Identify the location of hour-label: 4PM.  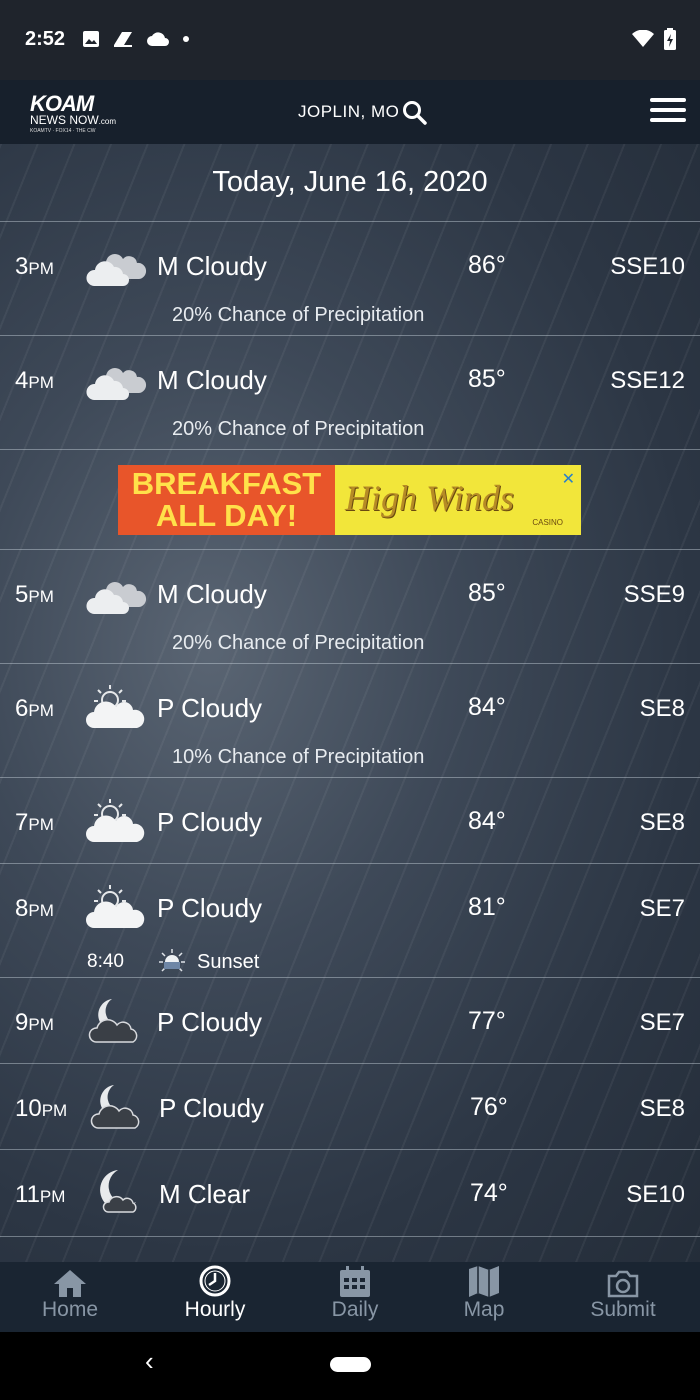
(34, 380).